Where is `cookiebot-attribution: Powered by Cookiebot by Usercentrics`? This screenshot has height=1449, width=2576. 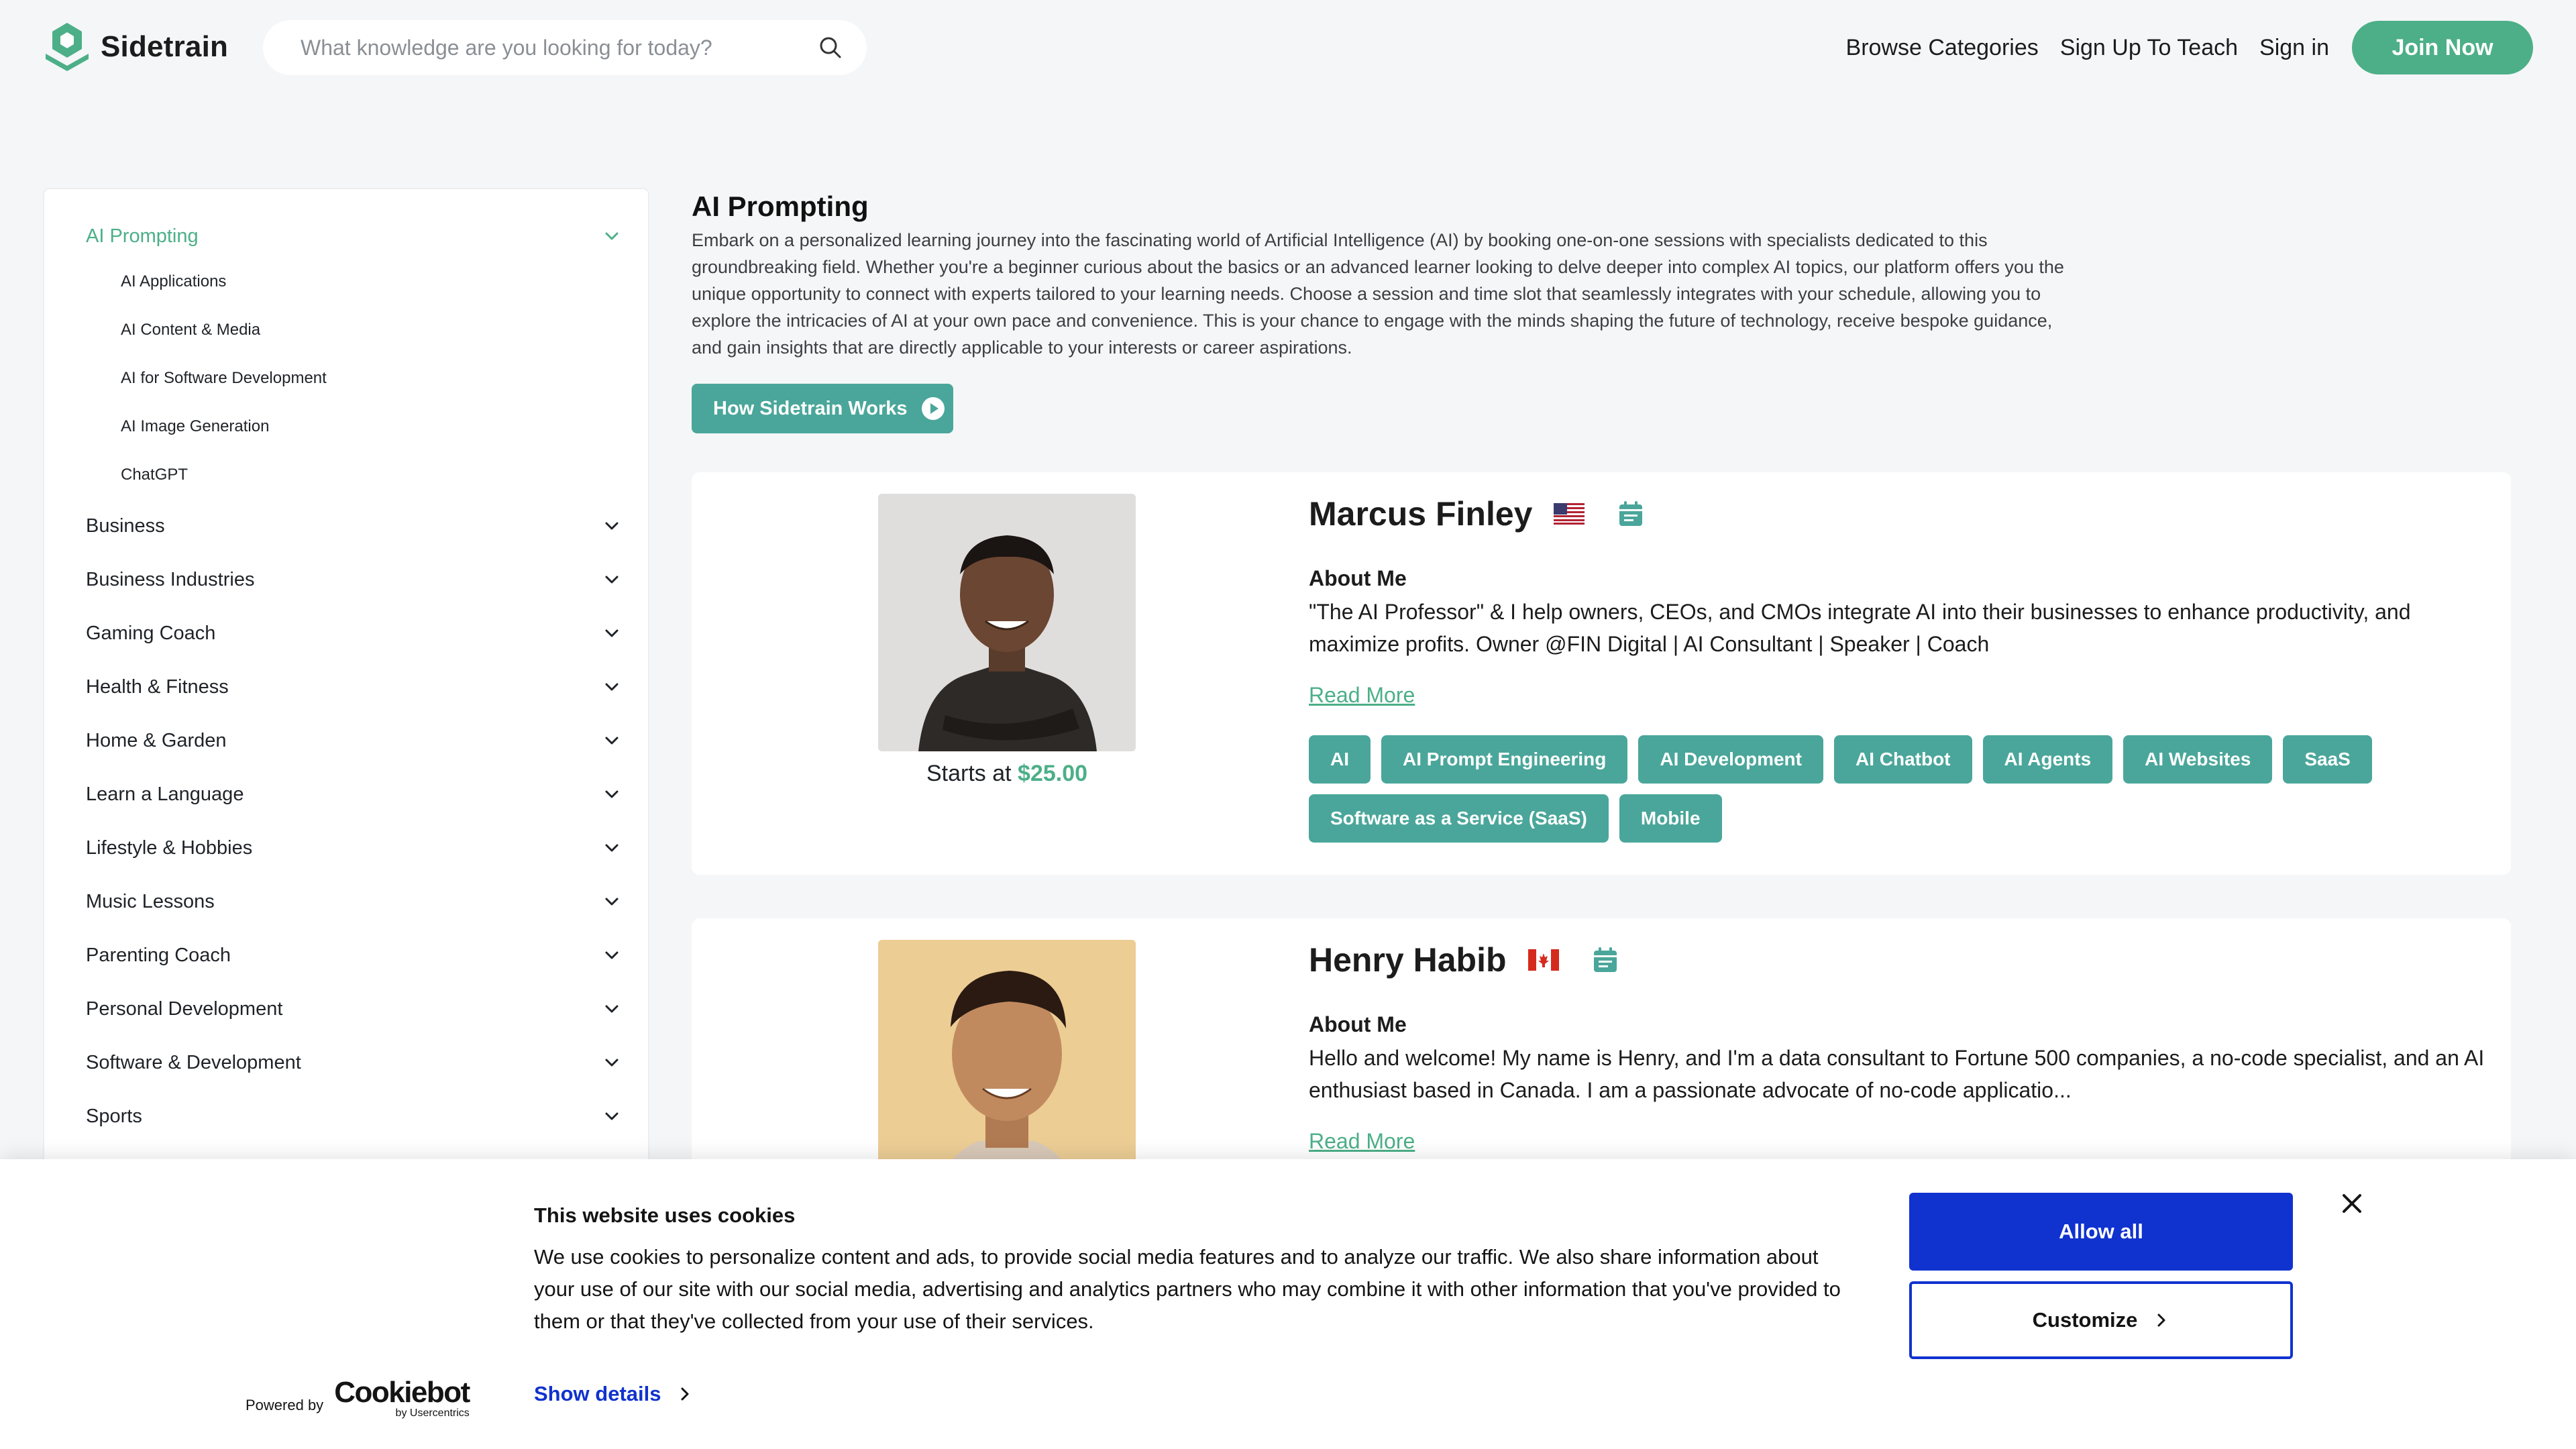 cookiebot-attribution: Powered by Cookiebot by Usercentrics is located at coordinates (358, 1398).